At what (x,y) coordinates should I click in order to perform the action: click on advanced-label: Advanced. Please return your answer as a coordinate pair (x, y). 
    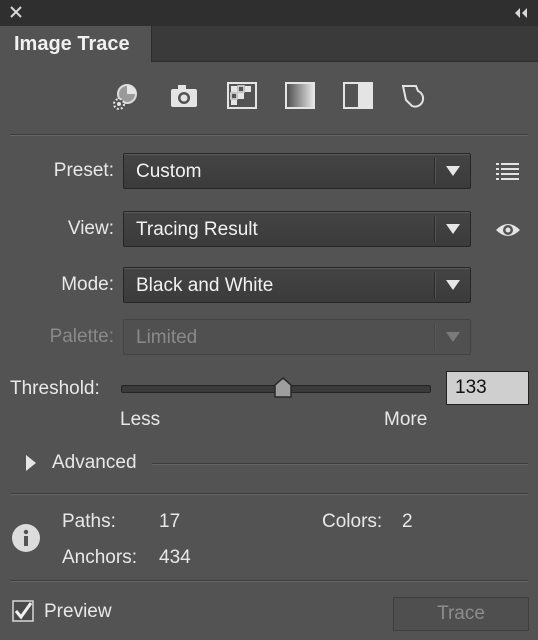
    Looking at the image, I should click on (94, 462).